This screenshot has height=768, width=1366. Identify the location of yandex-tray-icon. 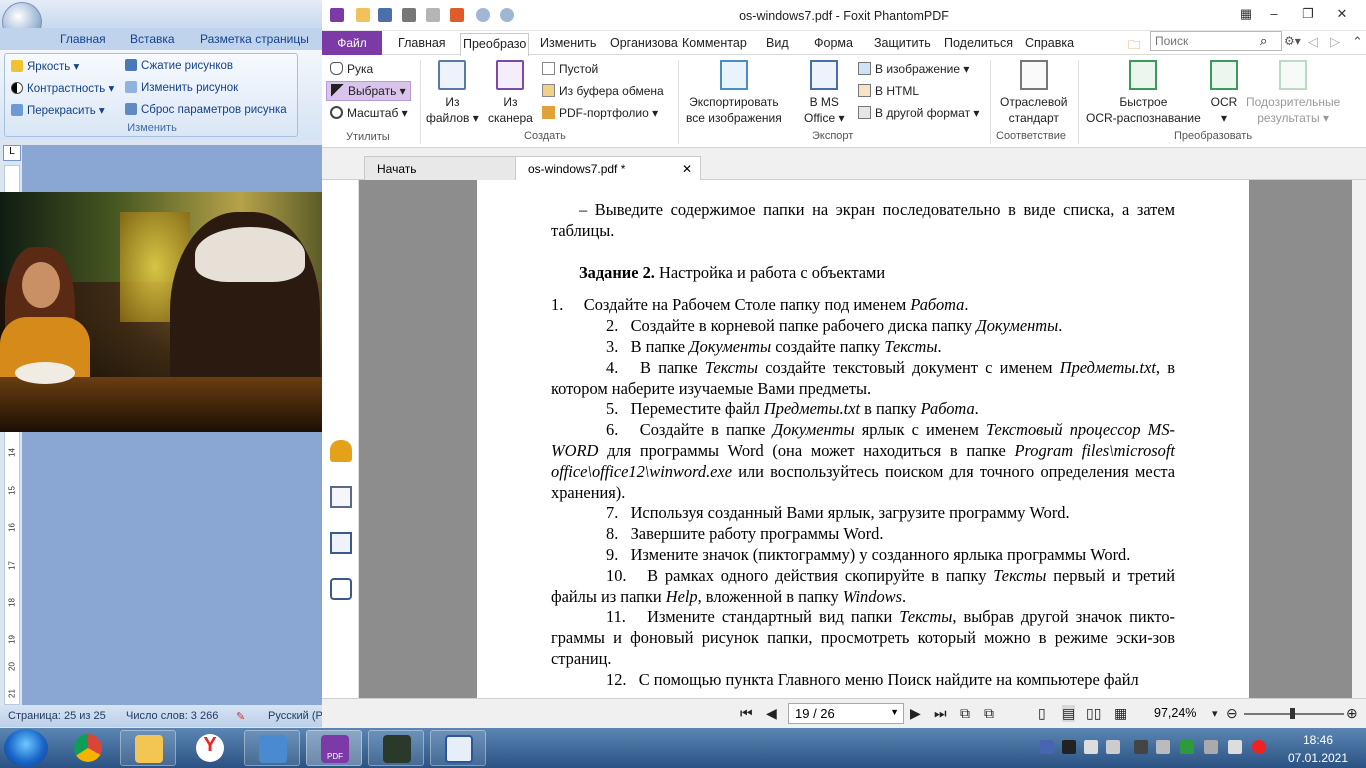
(1259, 747).